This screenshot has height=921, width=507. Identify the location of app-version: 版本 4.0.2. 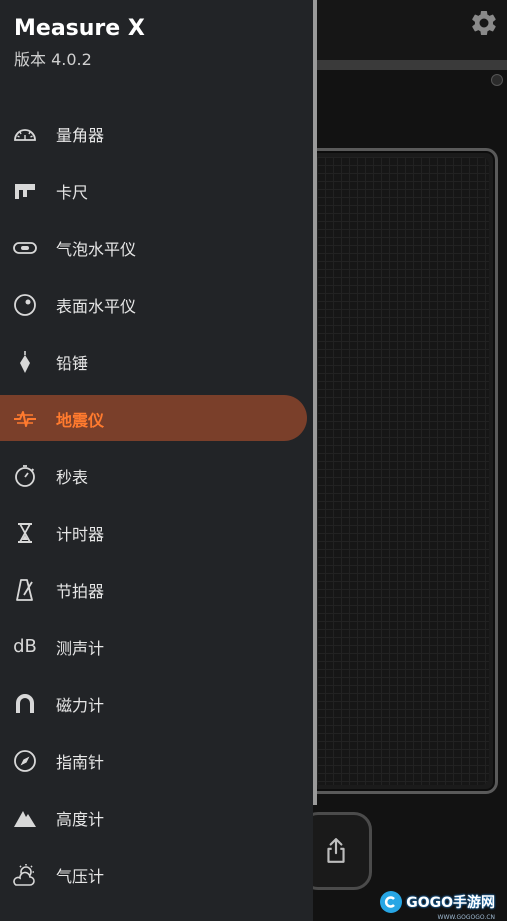
(53, 59).